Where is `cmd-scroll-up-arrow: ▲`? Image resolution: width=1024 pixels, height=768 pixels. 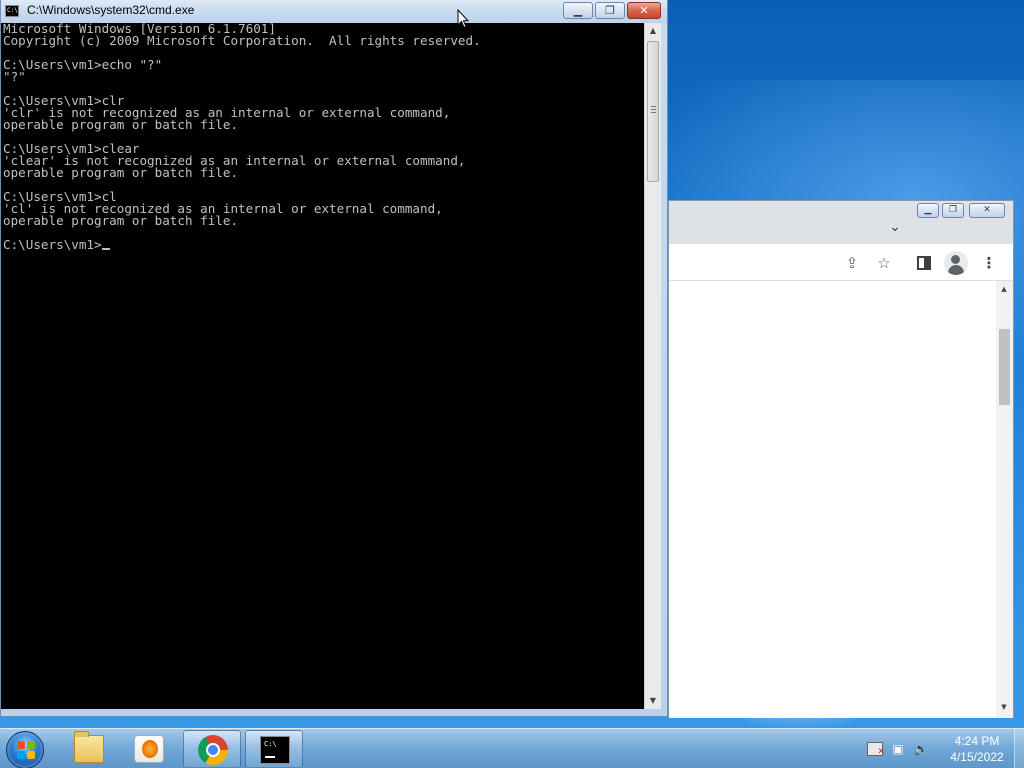
cmd-scroll-up-arrow: ▲ is located at coordinates (653, 31).